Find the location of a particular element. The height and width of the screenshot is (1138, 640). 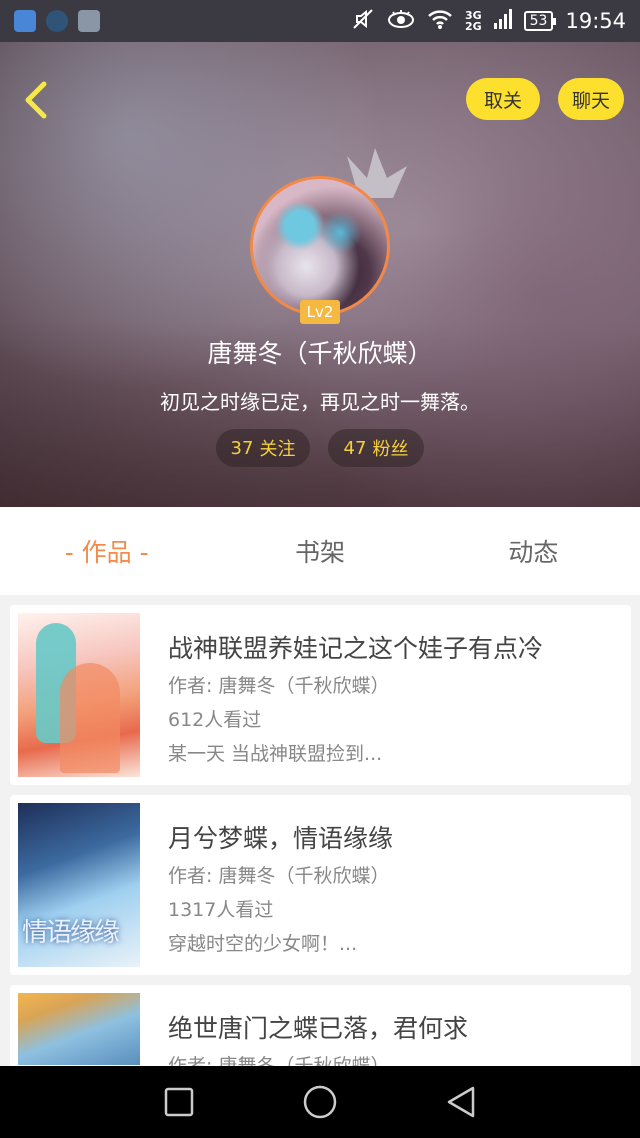

avatar-image is located at coordinates (320, 246).